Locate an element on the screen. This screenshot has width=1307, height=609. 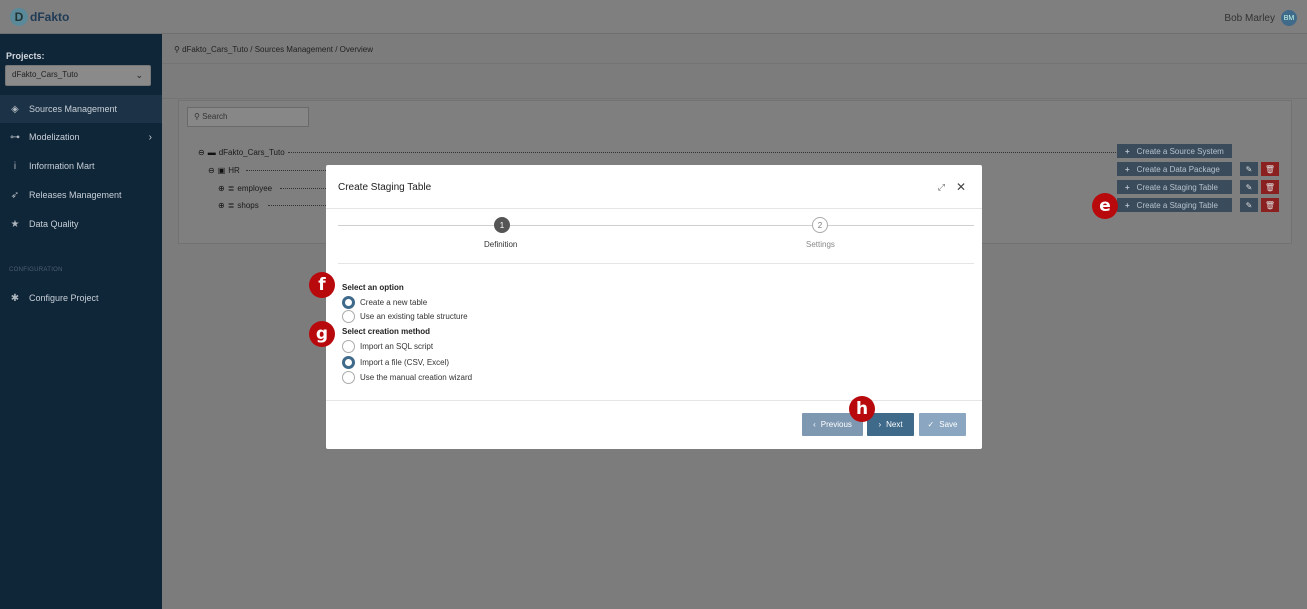
method-manual-wizard: Use the manual creation wizard is located at coordinates (407, 377).